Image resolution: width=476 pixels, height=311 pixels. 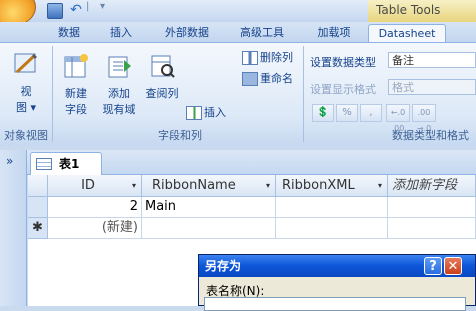 What do you see at coordinates (209, 207) in the screenshot?
I see `table-cell-ribbonname: Main` at bounding box center [209, 207].